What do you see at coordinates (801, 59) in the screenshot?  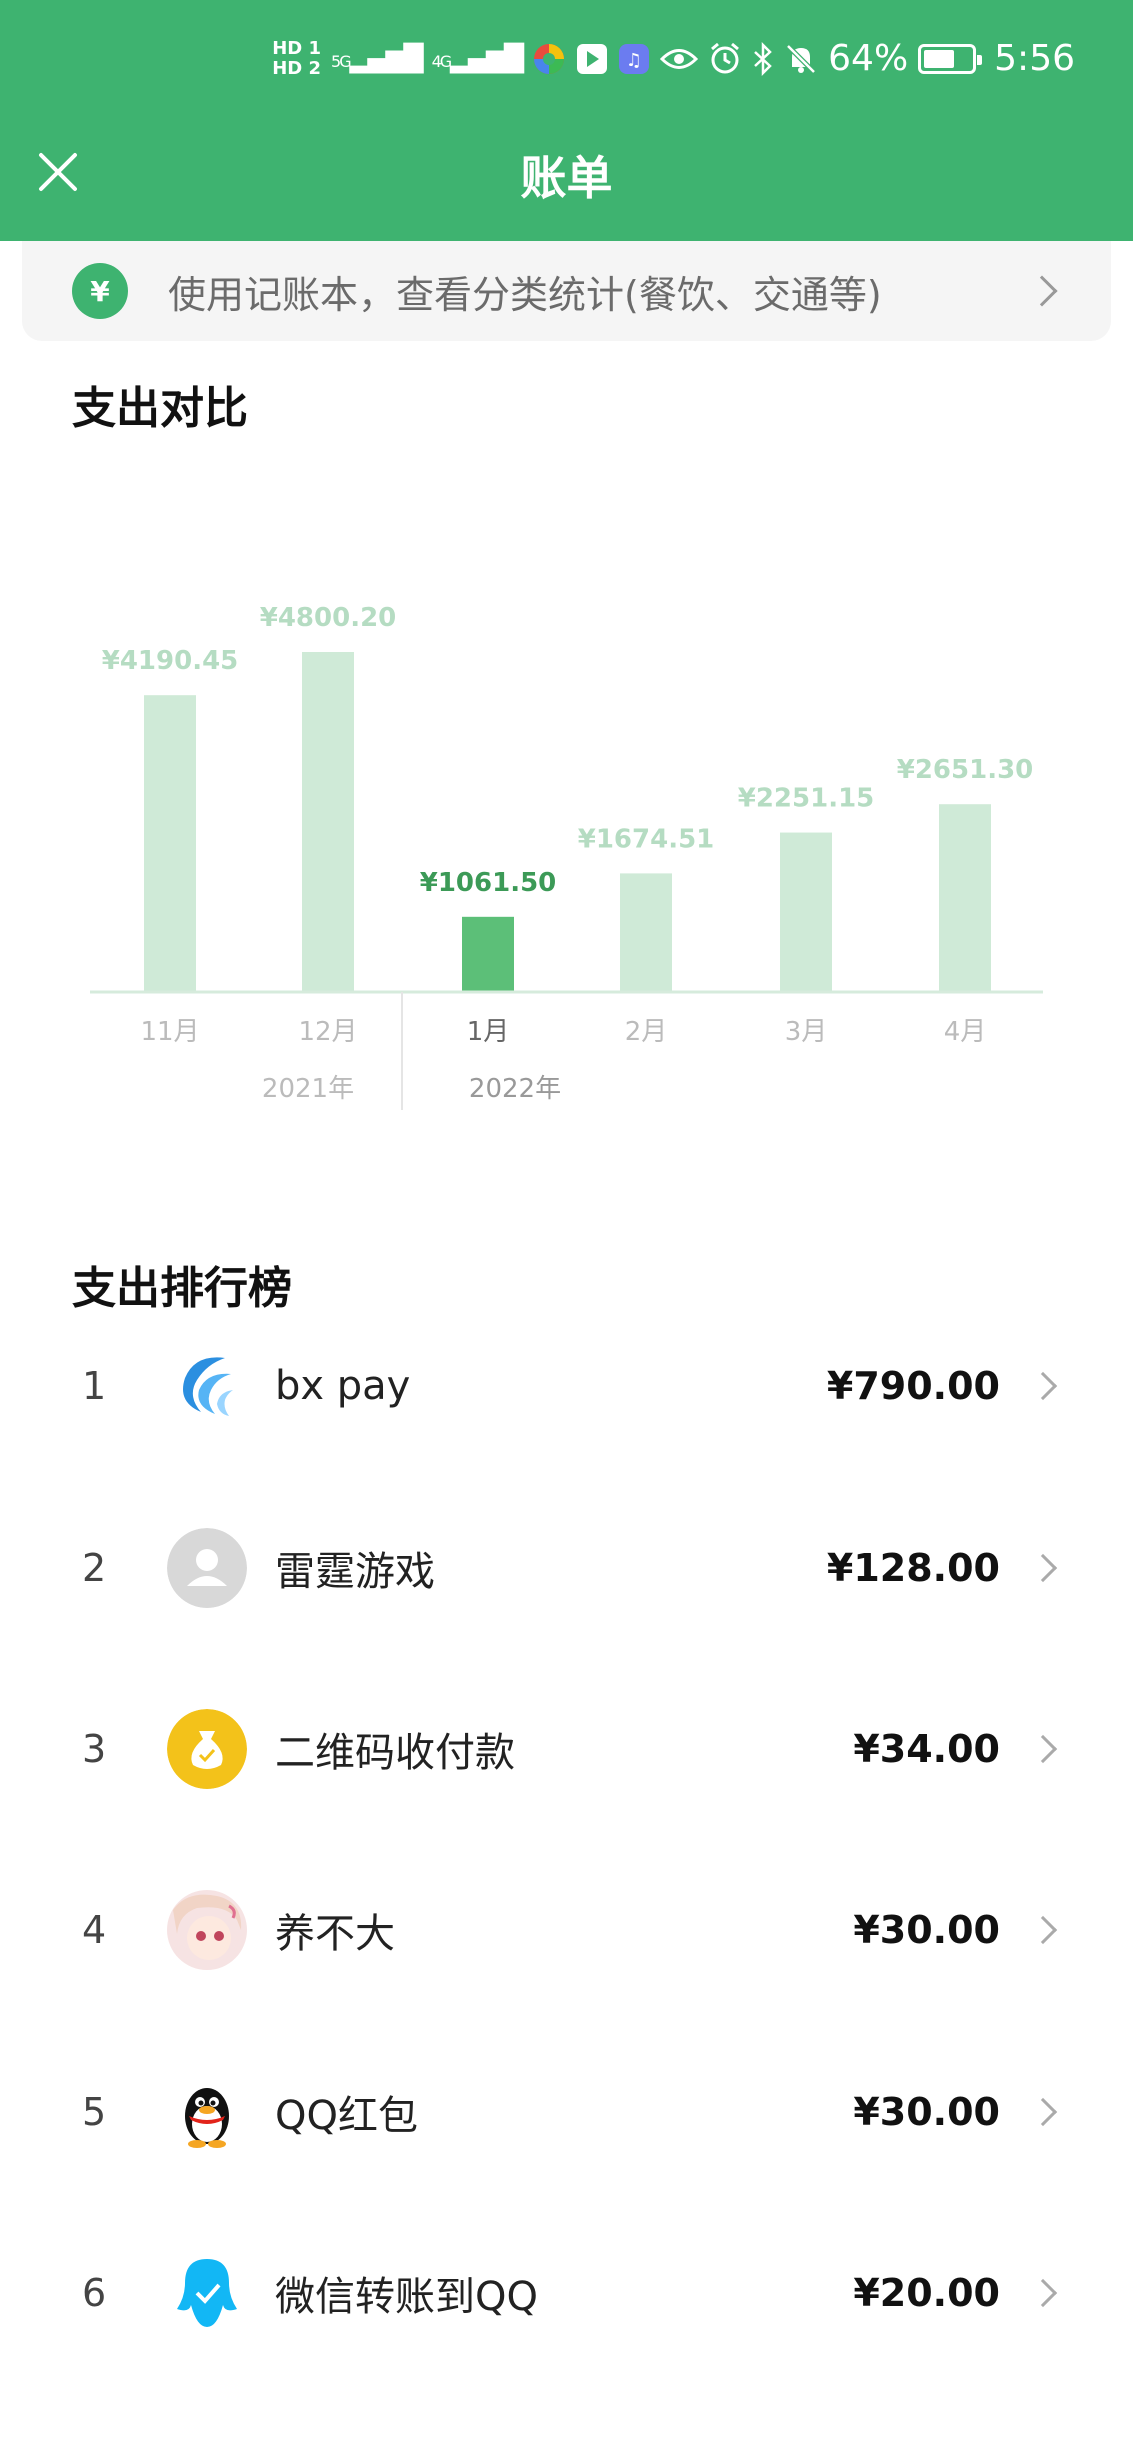 I see `mute-bell-icon` at bounding box center [801, 59].